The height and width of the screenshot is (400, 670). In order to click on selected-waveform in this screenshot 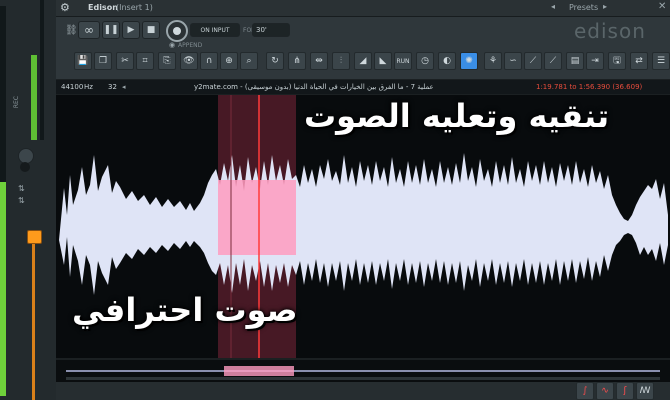, I will do `click(257, 217)`.